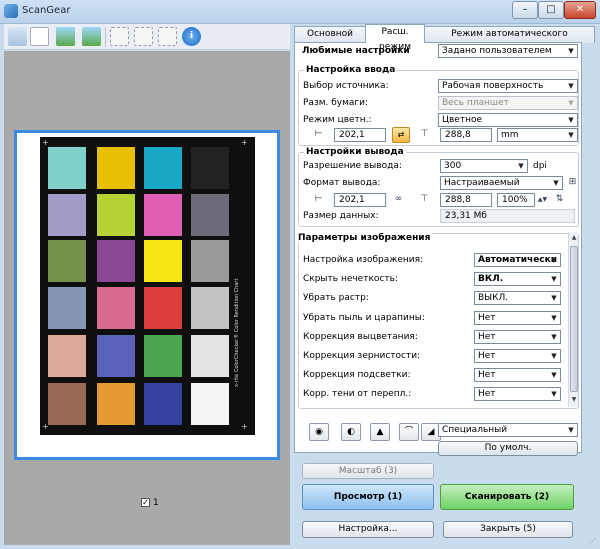  Describe the element at coordinates (351, 70) in the screenshot. I see `input-settings-title: Настройка ввода` at that location.